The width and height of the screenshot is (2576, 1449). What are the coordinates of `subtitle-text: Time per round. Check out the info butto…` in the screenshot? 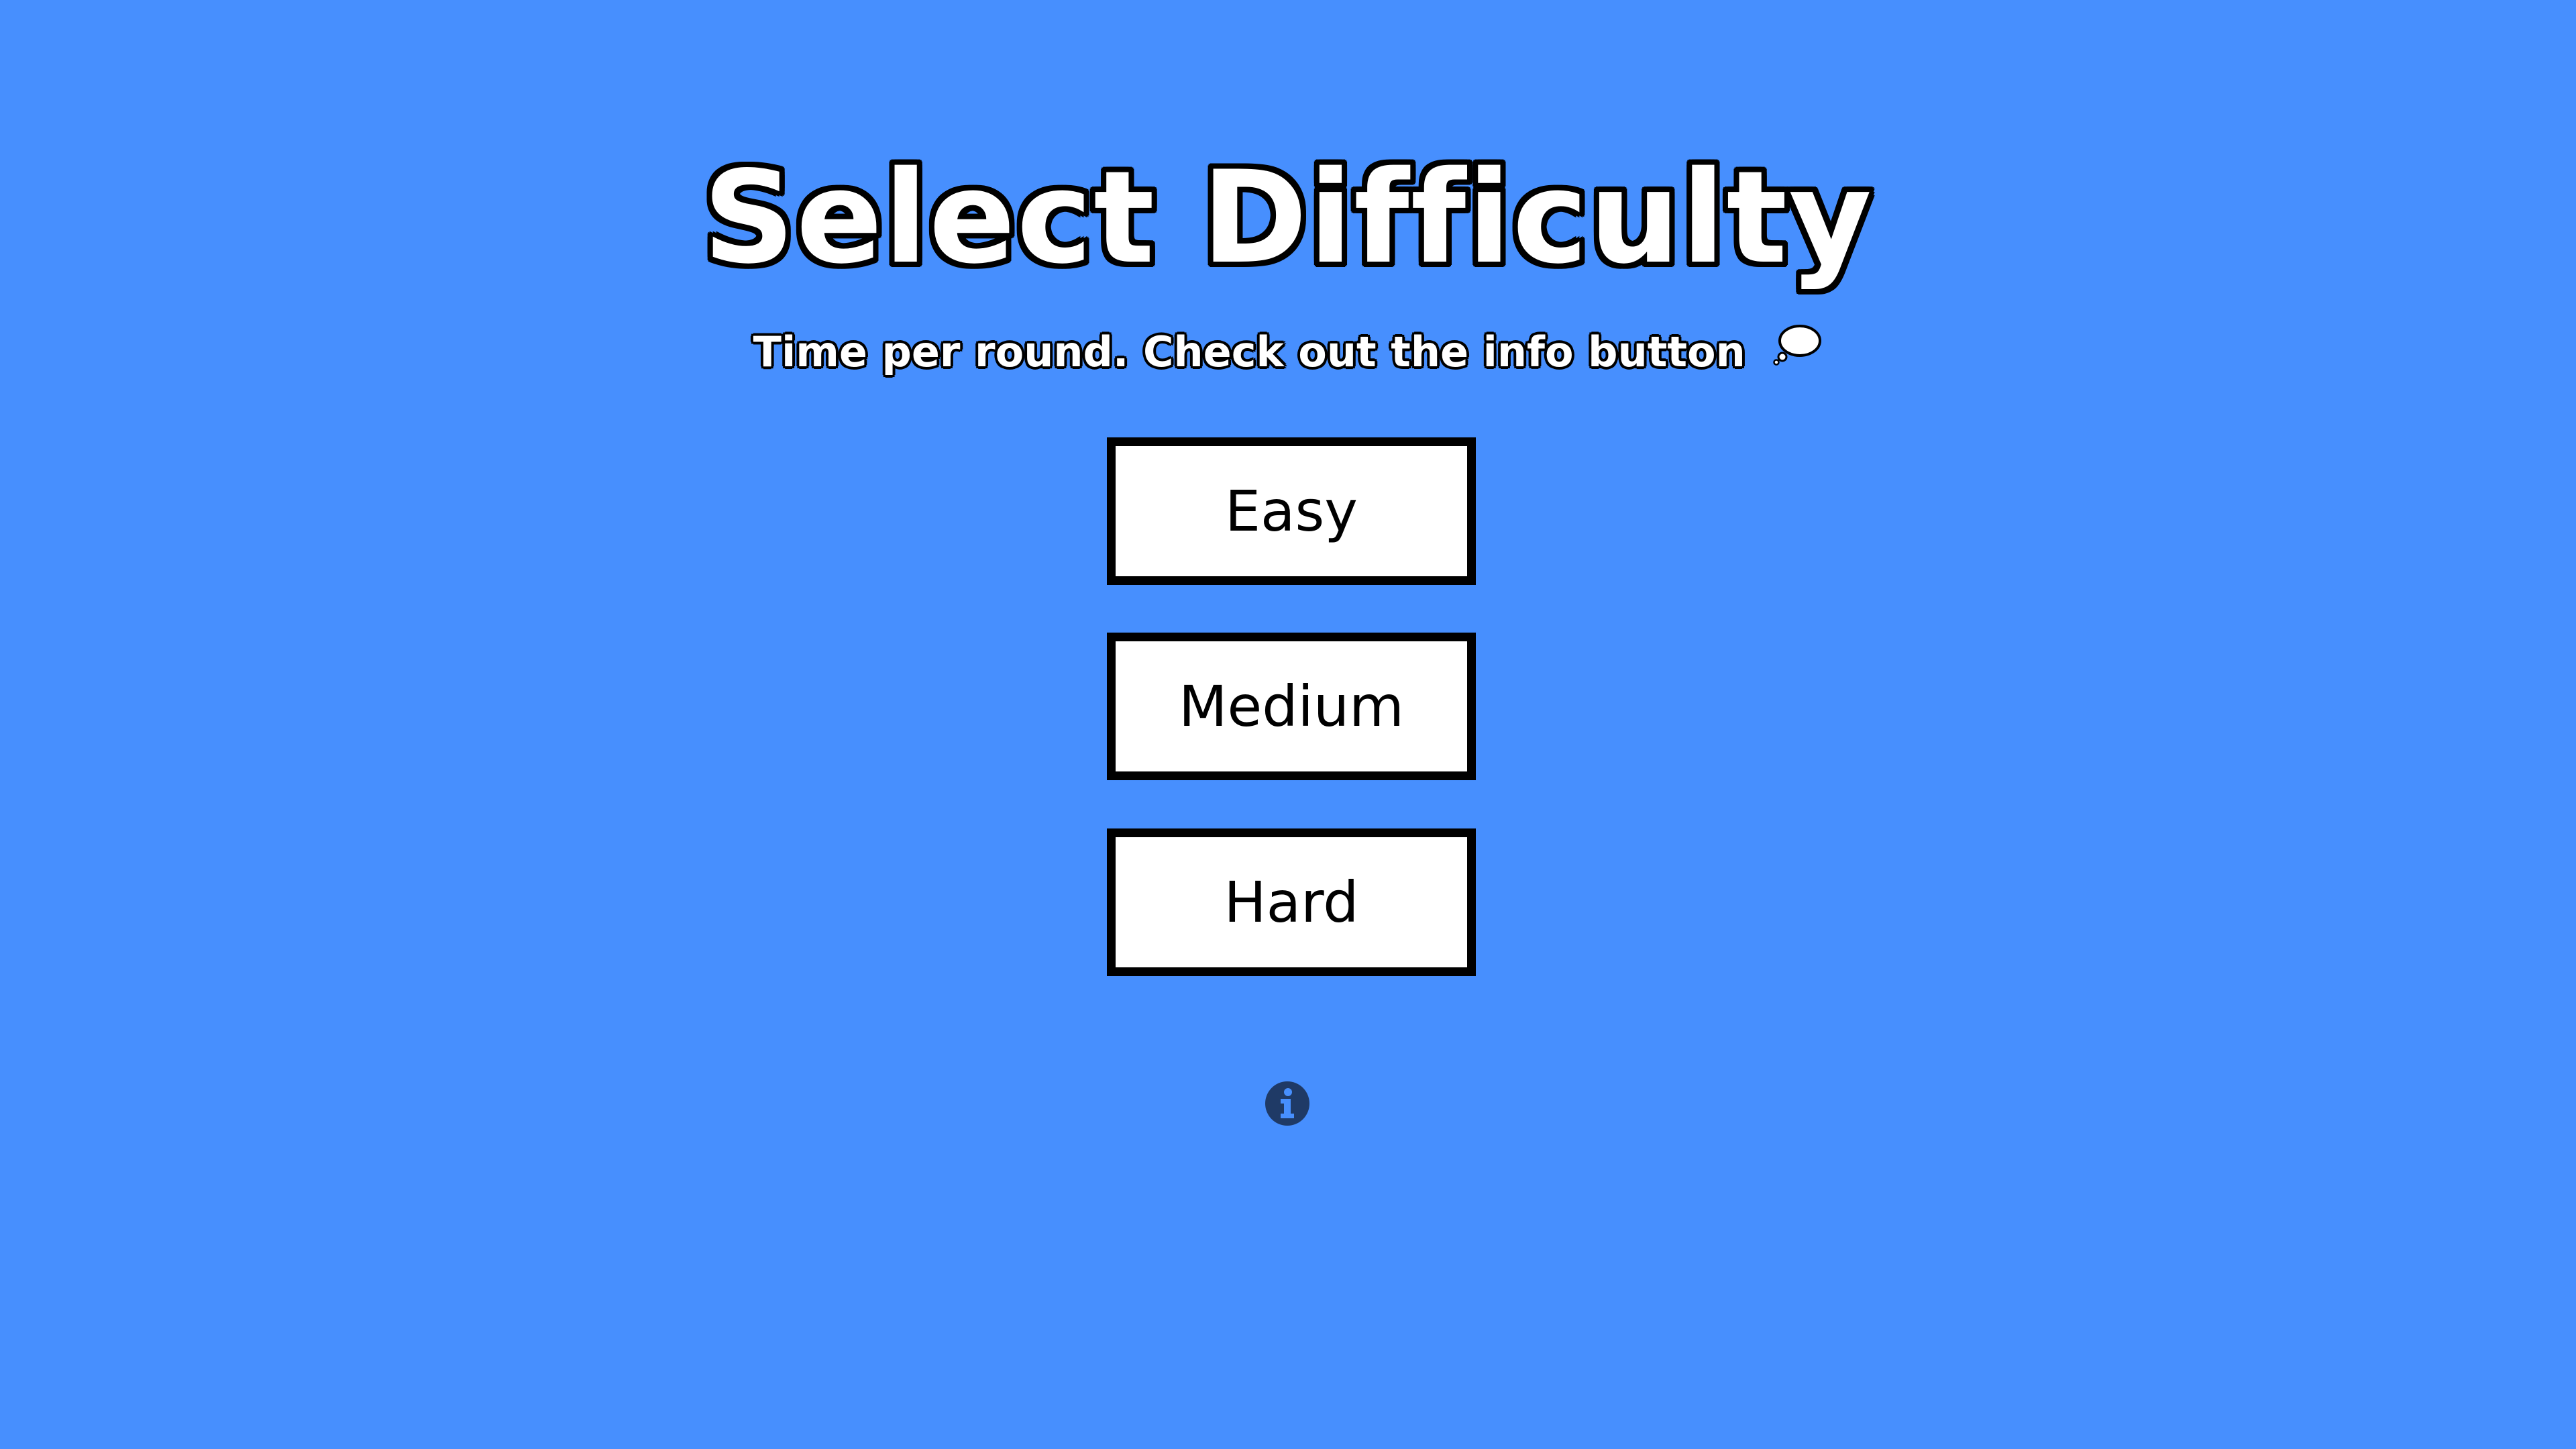 It's located at (1249, 351).